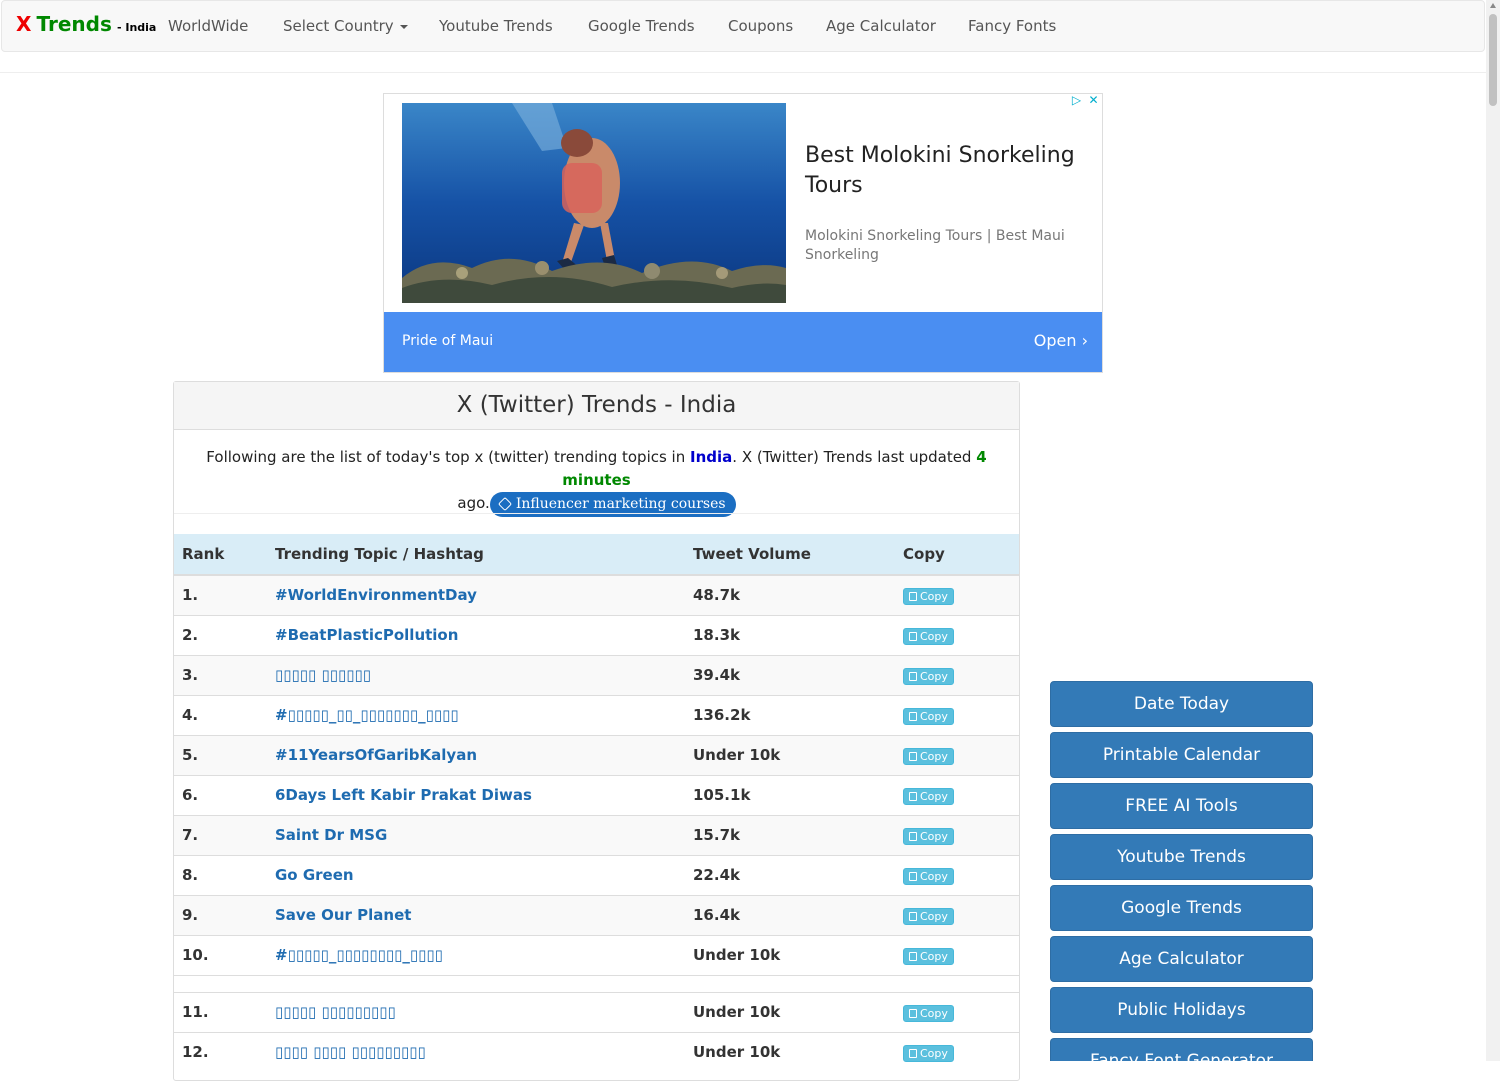 Image resolution: width=1500 pixels, height=1081 pixels. Describe the element at coordinates (945, 171) in the screenshot. I see `ad-title: Best Molokini Snorkeling Tours` at that location.